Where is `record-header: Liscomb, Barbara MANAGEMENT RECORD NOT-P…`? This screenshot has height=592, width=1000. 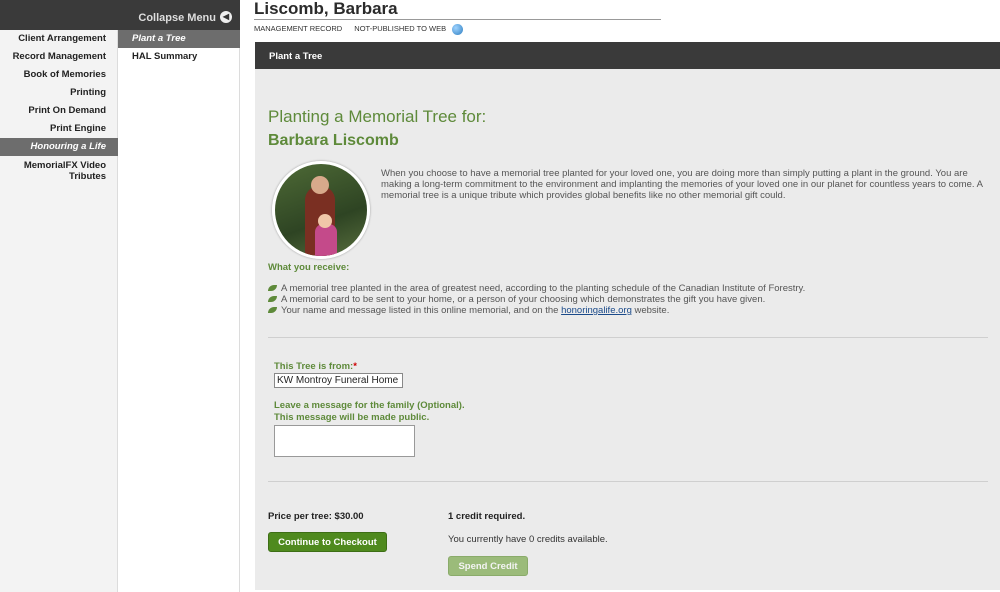
record-header: Liscomb, Barbara MANAGEMENT RECORD NOT-P… is located at coordinates (457, 19).